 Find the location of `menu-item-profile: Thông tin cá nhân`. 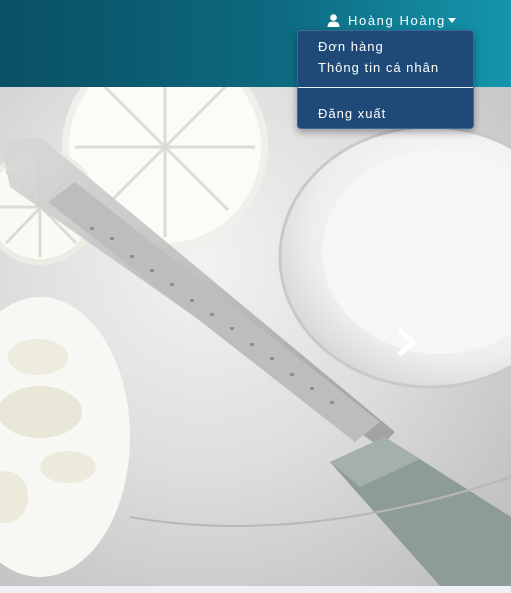

menu-item-profile: Thông tin cá nhân is located at coordinates (378, 67).